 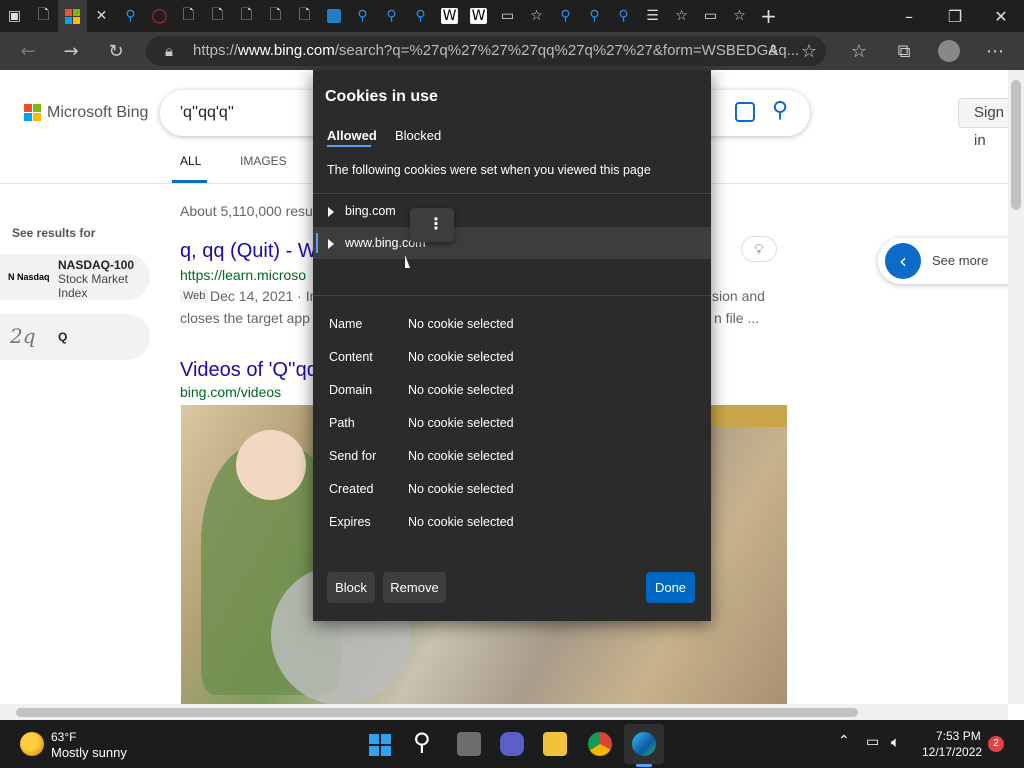 What do you see at coordinates (949, 51) in the screenshot?
I see `profile-avatar` at bounding box center [949, 51].